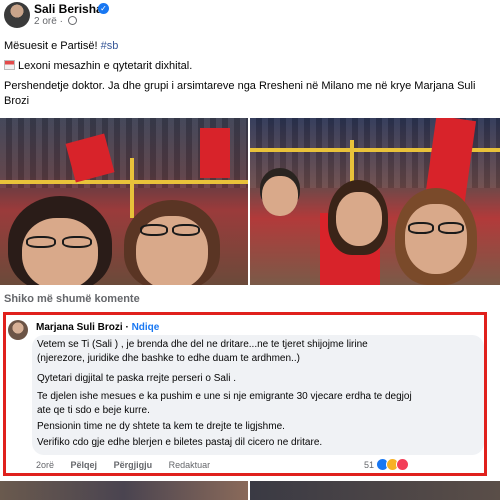 This screenshot has height=500, width=500. Describe the element at coordinates (18, 330) in the screenshot. I see `commenter-avatar` at that location.